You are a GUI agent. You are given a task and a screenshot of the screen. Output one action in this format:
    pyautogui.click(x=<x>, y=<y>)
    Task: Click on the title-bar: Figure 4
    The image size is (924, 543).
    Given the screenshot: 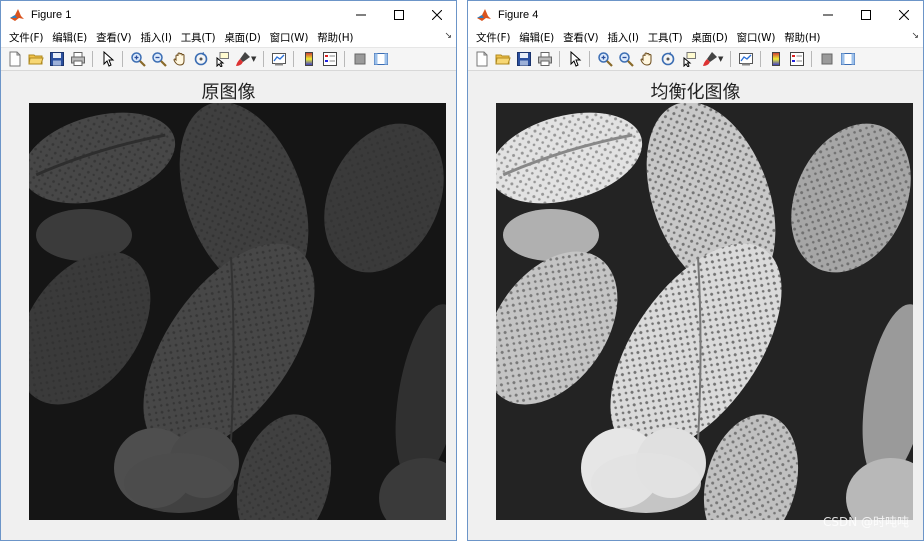 What is the action you would take?
    pyautogui.click(x=695, y=14)
    